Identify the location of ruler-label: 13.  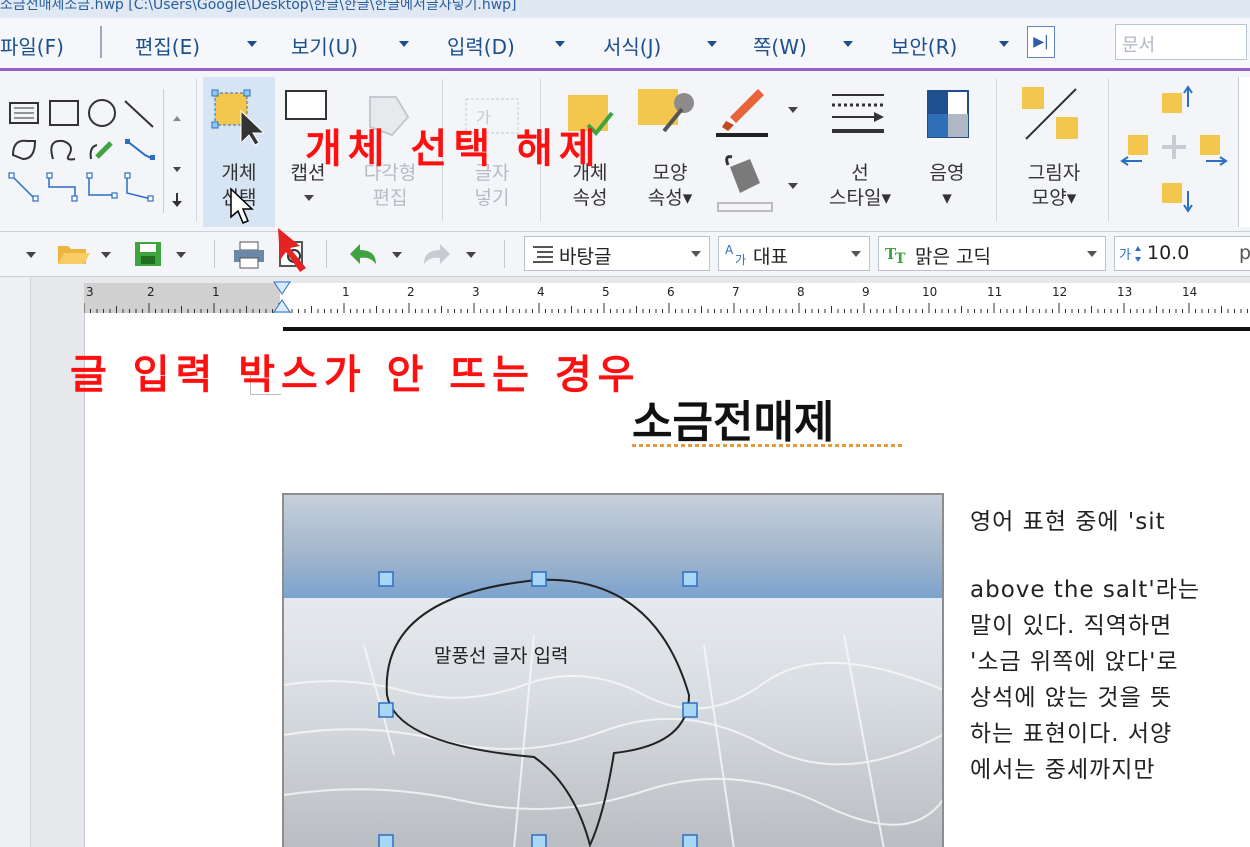
(1125, 292).